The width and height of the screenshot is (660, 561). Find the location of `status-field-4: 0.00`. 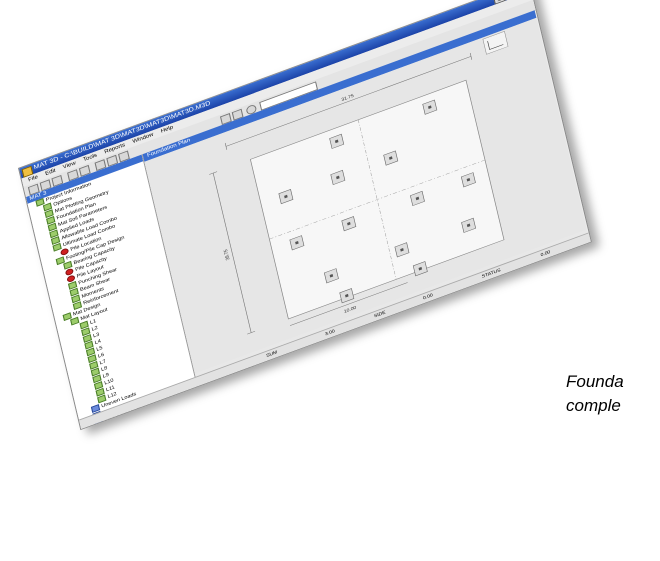

status-field-4: 0.00 is located at coordinates (428, 297).